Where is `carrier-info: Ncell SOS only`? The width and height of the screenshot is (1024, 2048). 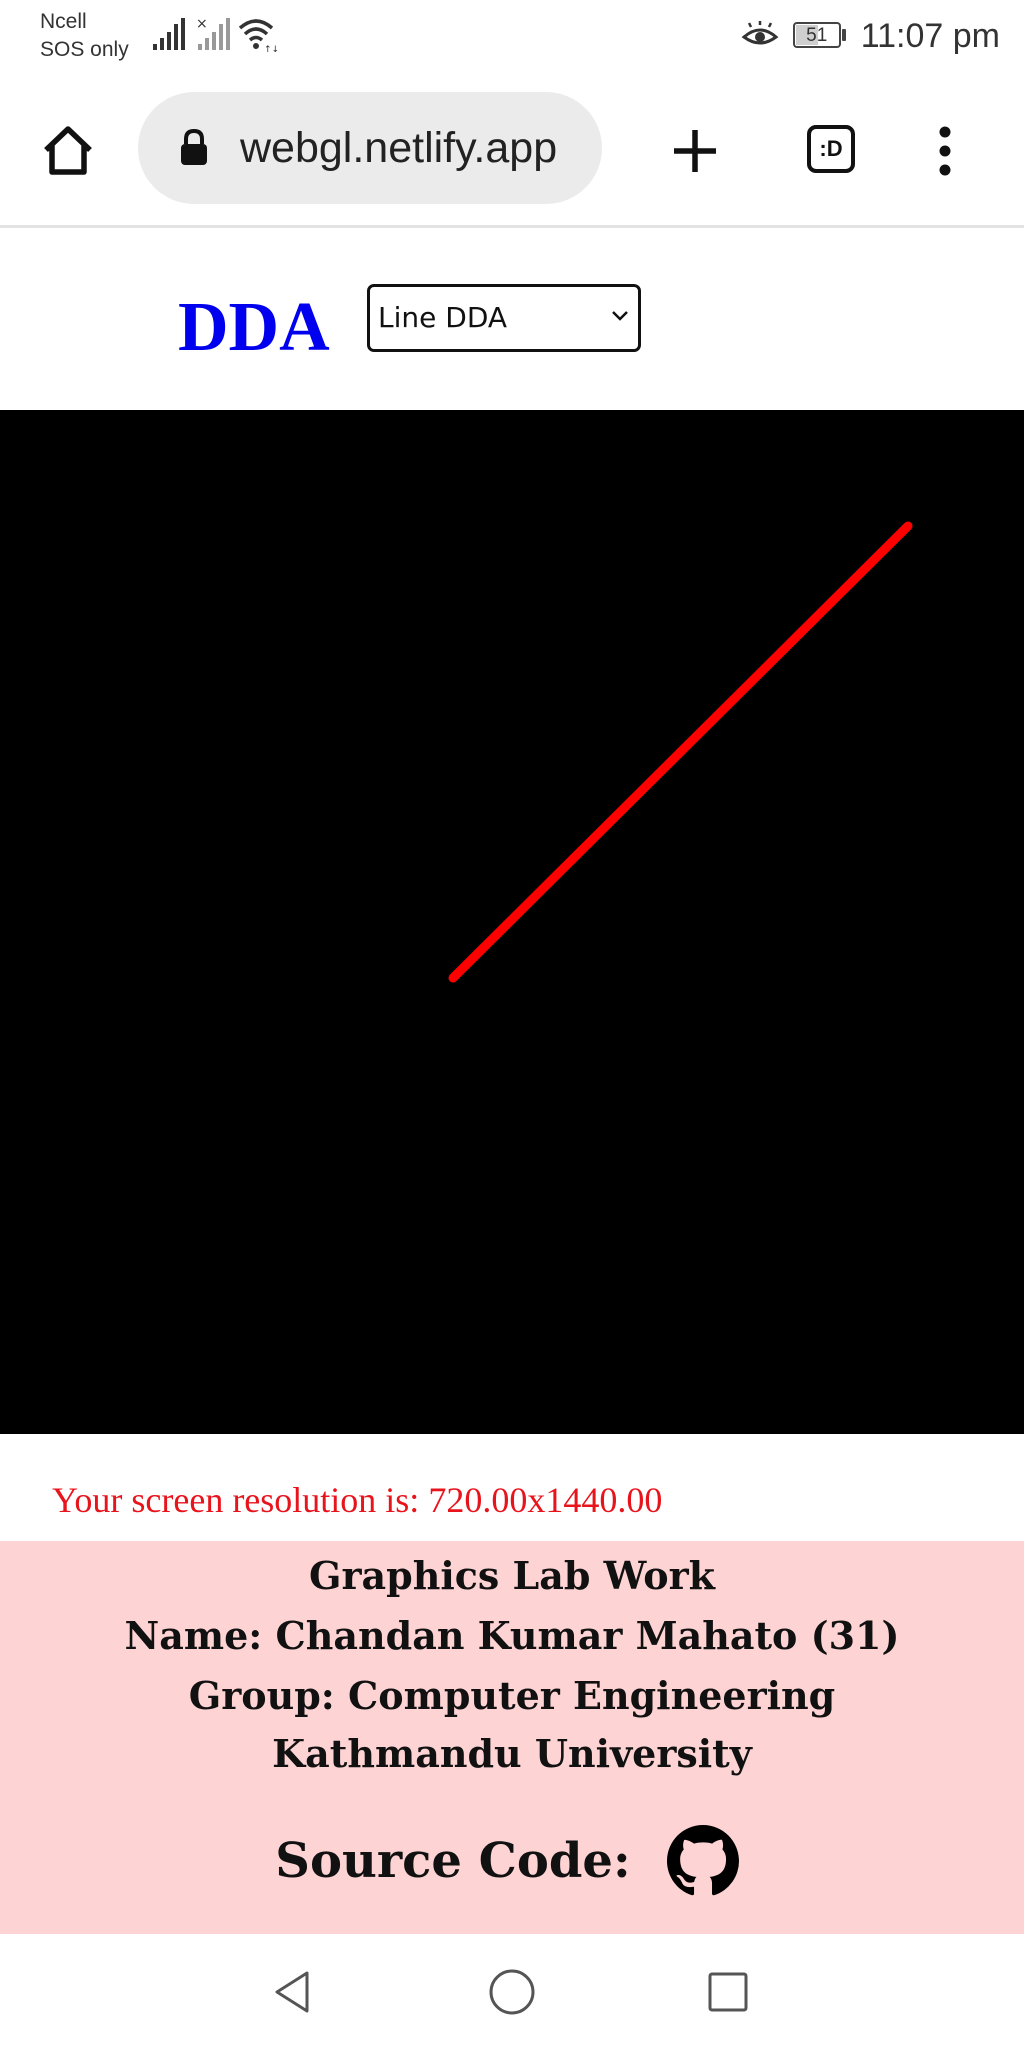 carrier-info: Ncell SOS only is located at coordinates (84, 36).